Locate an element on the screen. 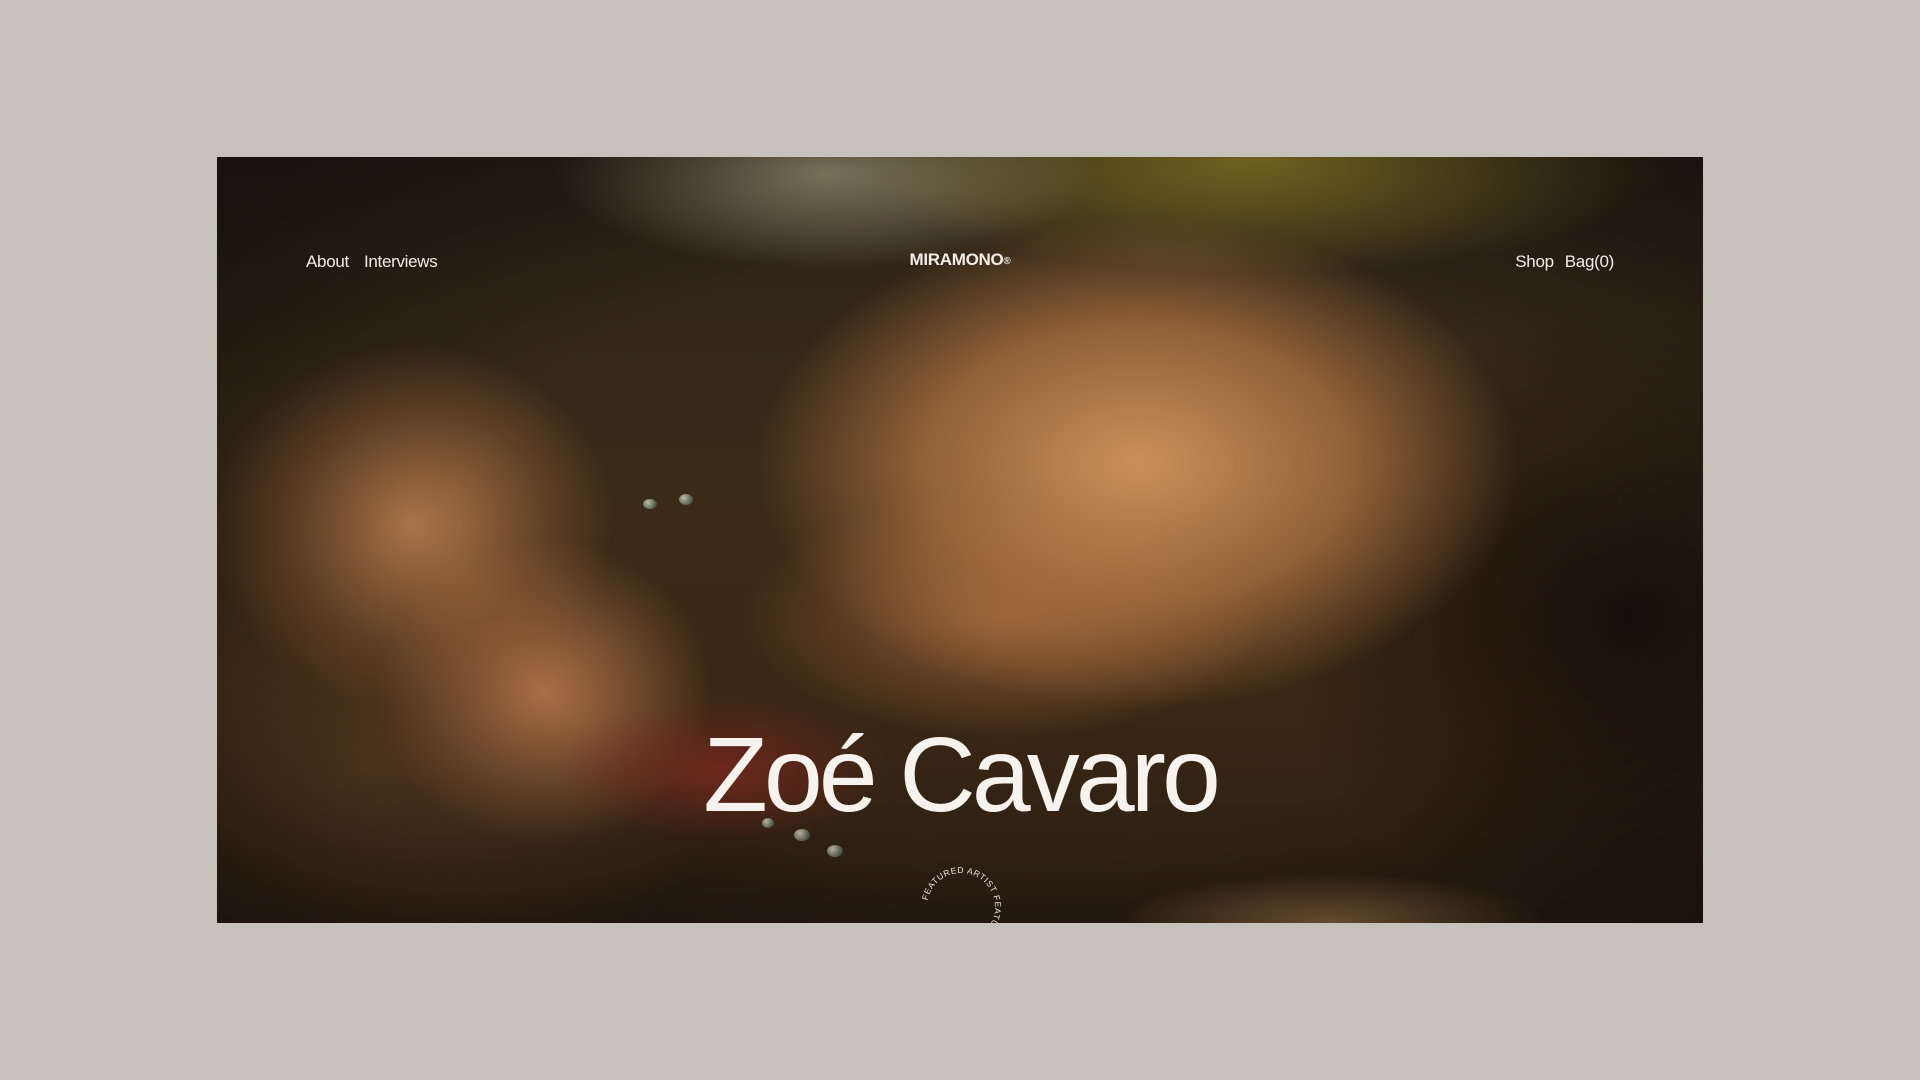 This screenshot has height=1080, width=1920. nav-right-group: Shop Bag(0) is located at coordinates (1564, 262).